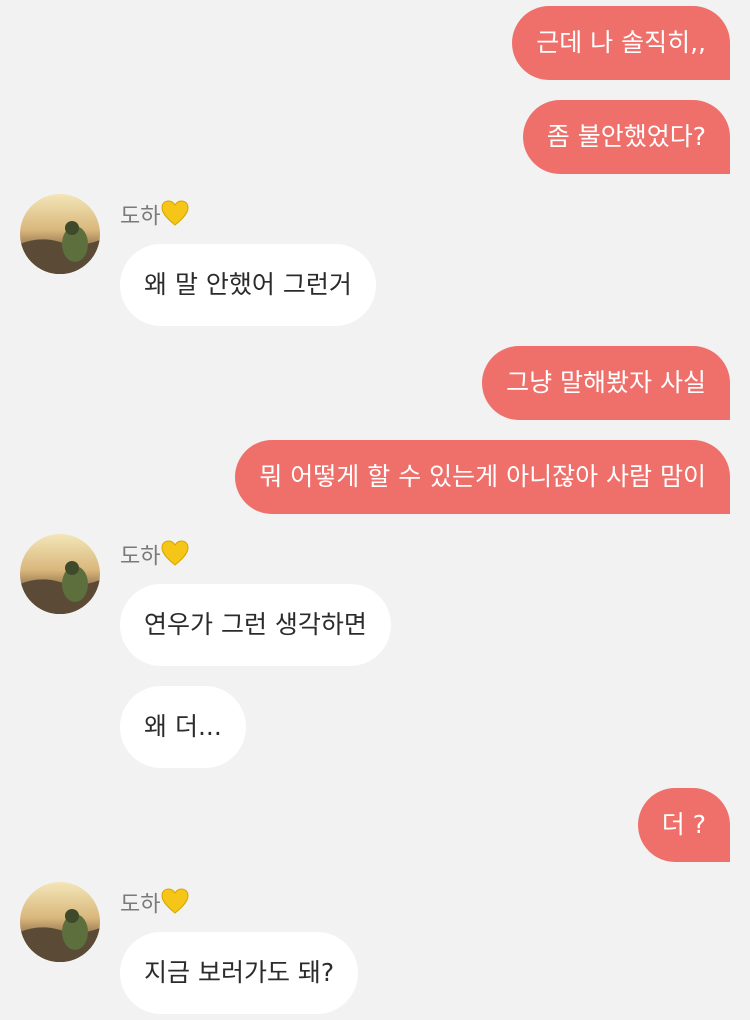 This screenshot has height=1020, width=750. I want to click on message-text: 뭐 어떻게 할 수 있는게 아니잖아 사람 맘이, so click(482, 476).